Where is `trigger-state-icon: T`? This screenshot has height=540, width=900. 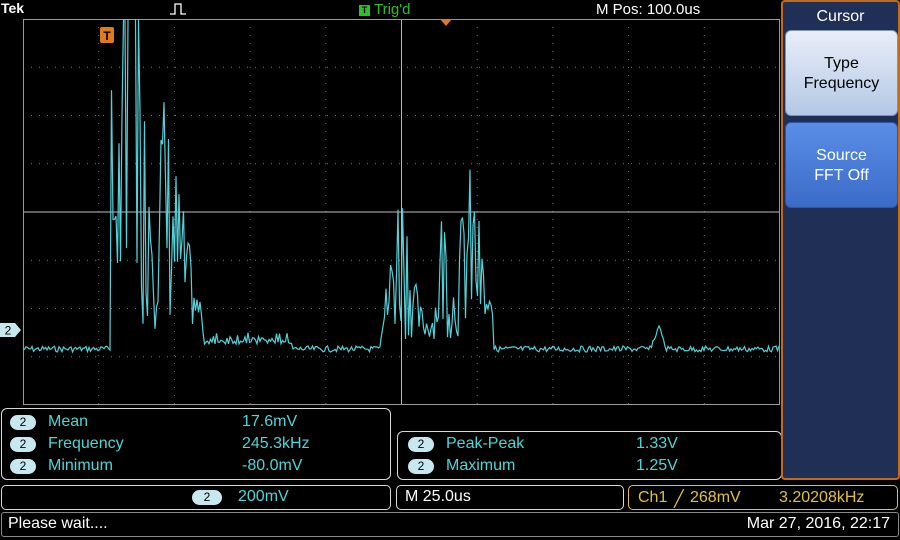
trigger-state-icon: T is located at coordinates (364, 10).